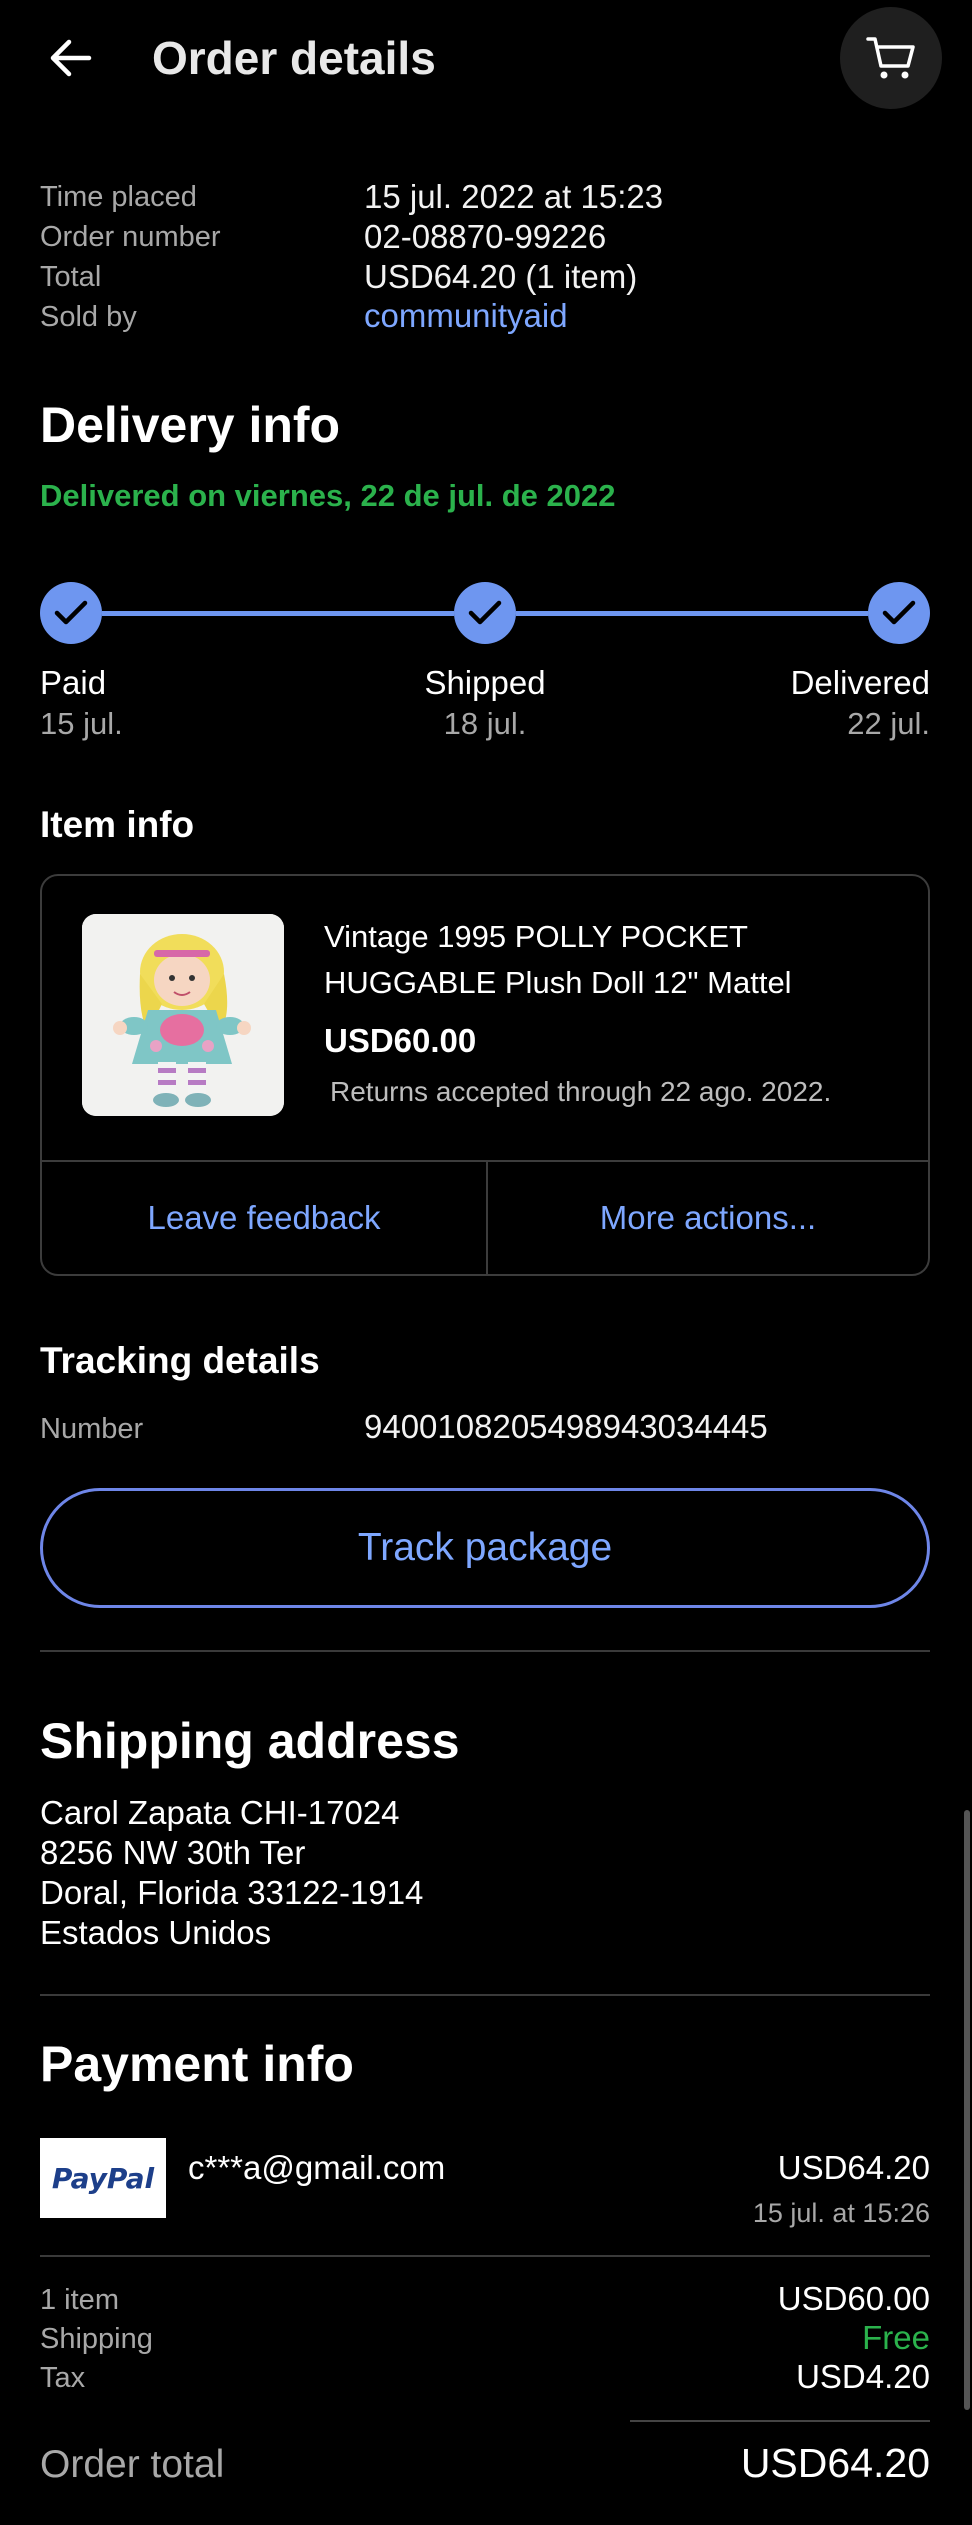 The height and width of the screenshot is (2525, 972). What do you see at coordinates (73, 682) in the screenshot?
I see `step-paid-label: Paid` at bounding box center [73, 682].